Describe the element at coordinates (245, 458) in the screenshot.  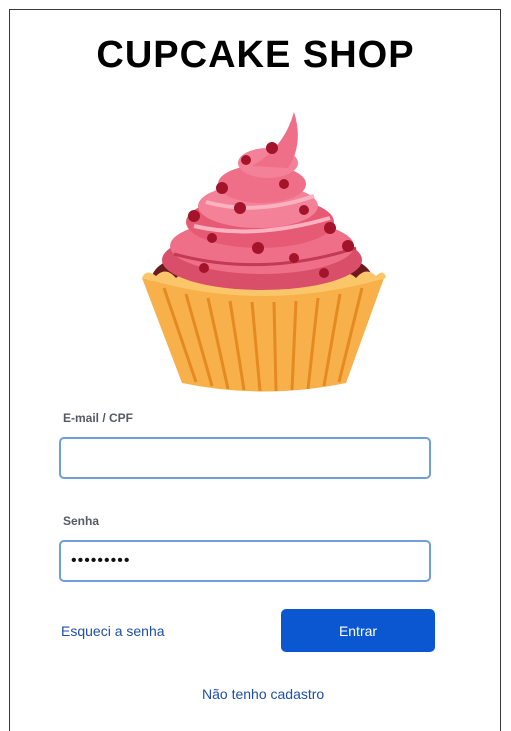
I see `email-field` at that location.